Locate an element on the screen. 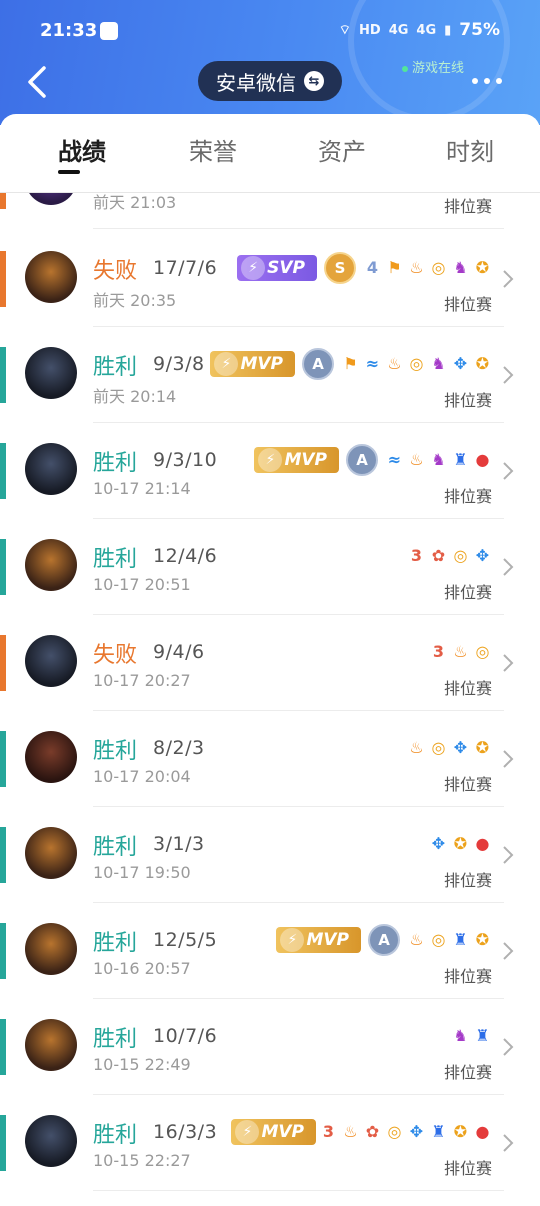 The height and width of the screenshot is (1206, 540). signal-icon-2: 4G is located at coordinates (426, 30).